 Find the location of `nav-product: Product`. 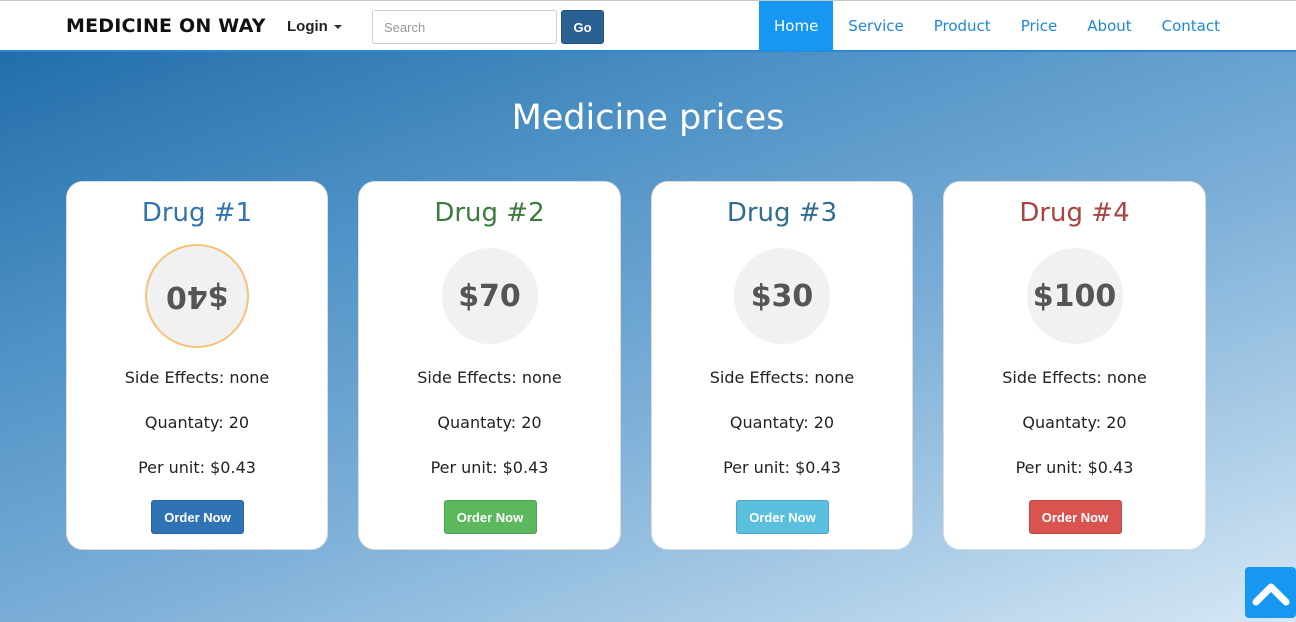

nav-product: Product is located at coordinates (962, 26).